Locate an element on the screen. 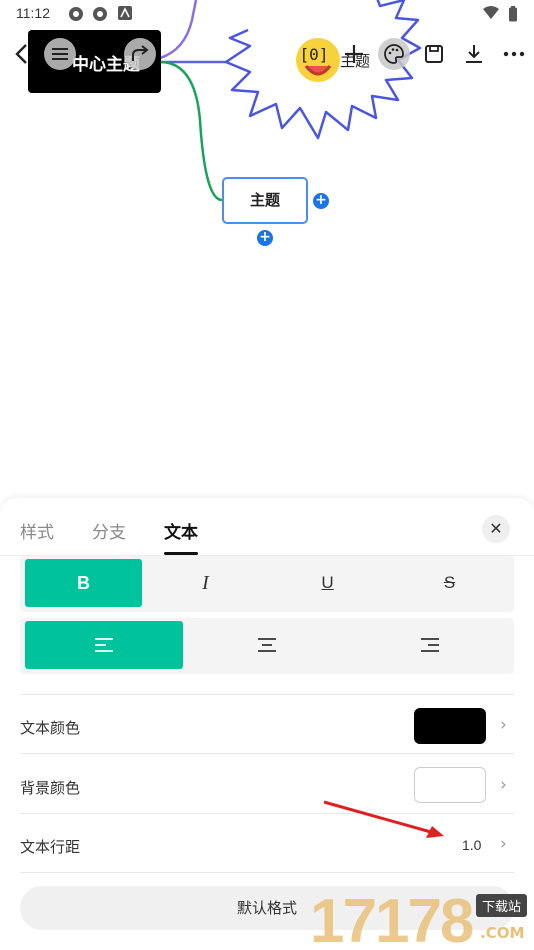 This screenshot has height=950, width=534. align-center-icon is located at coordinates (267, 645).